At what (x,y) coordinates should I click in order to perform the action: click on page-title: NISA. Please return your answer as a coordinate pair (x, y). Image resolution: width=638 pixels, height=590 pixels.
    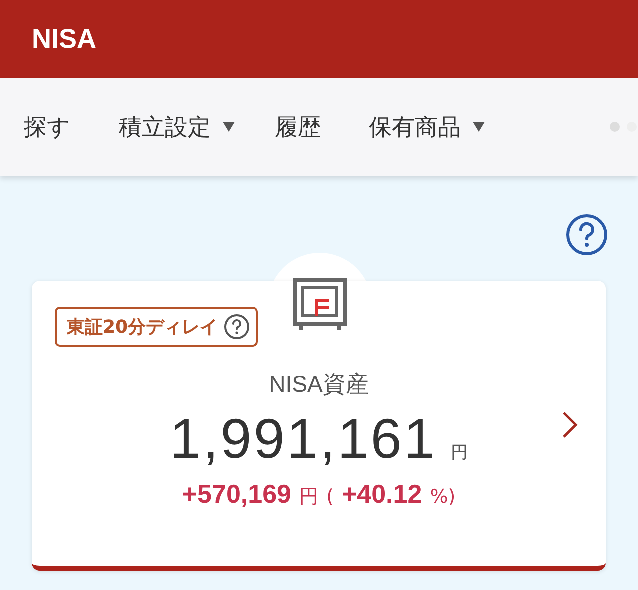
    Looking at the image, I should click on (64, 39).